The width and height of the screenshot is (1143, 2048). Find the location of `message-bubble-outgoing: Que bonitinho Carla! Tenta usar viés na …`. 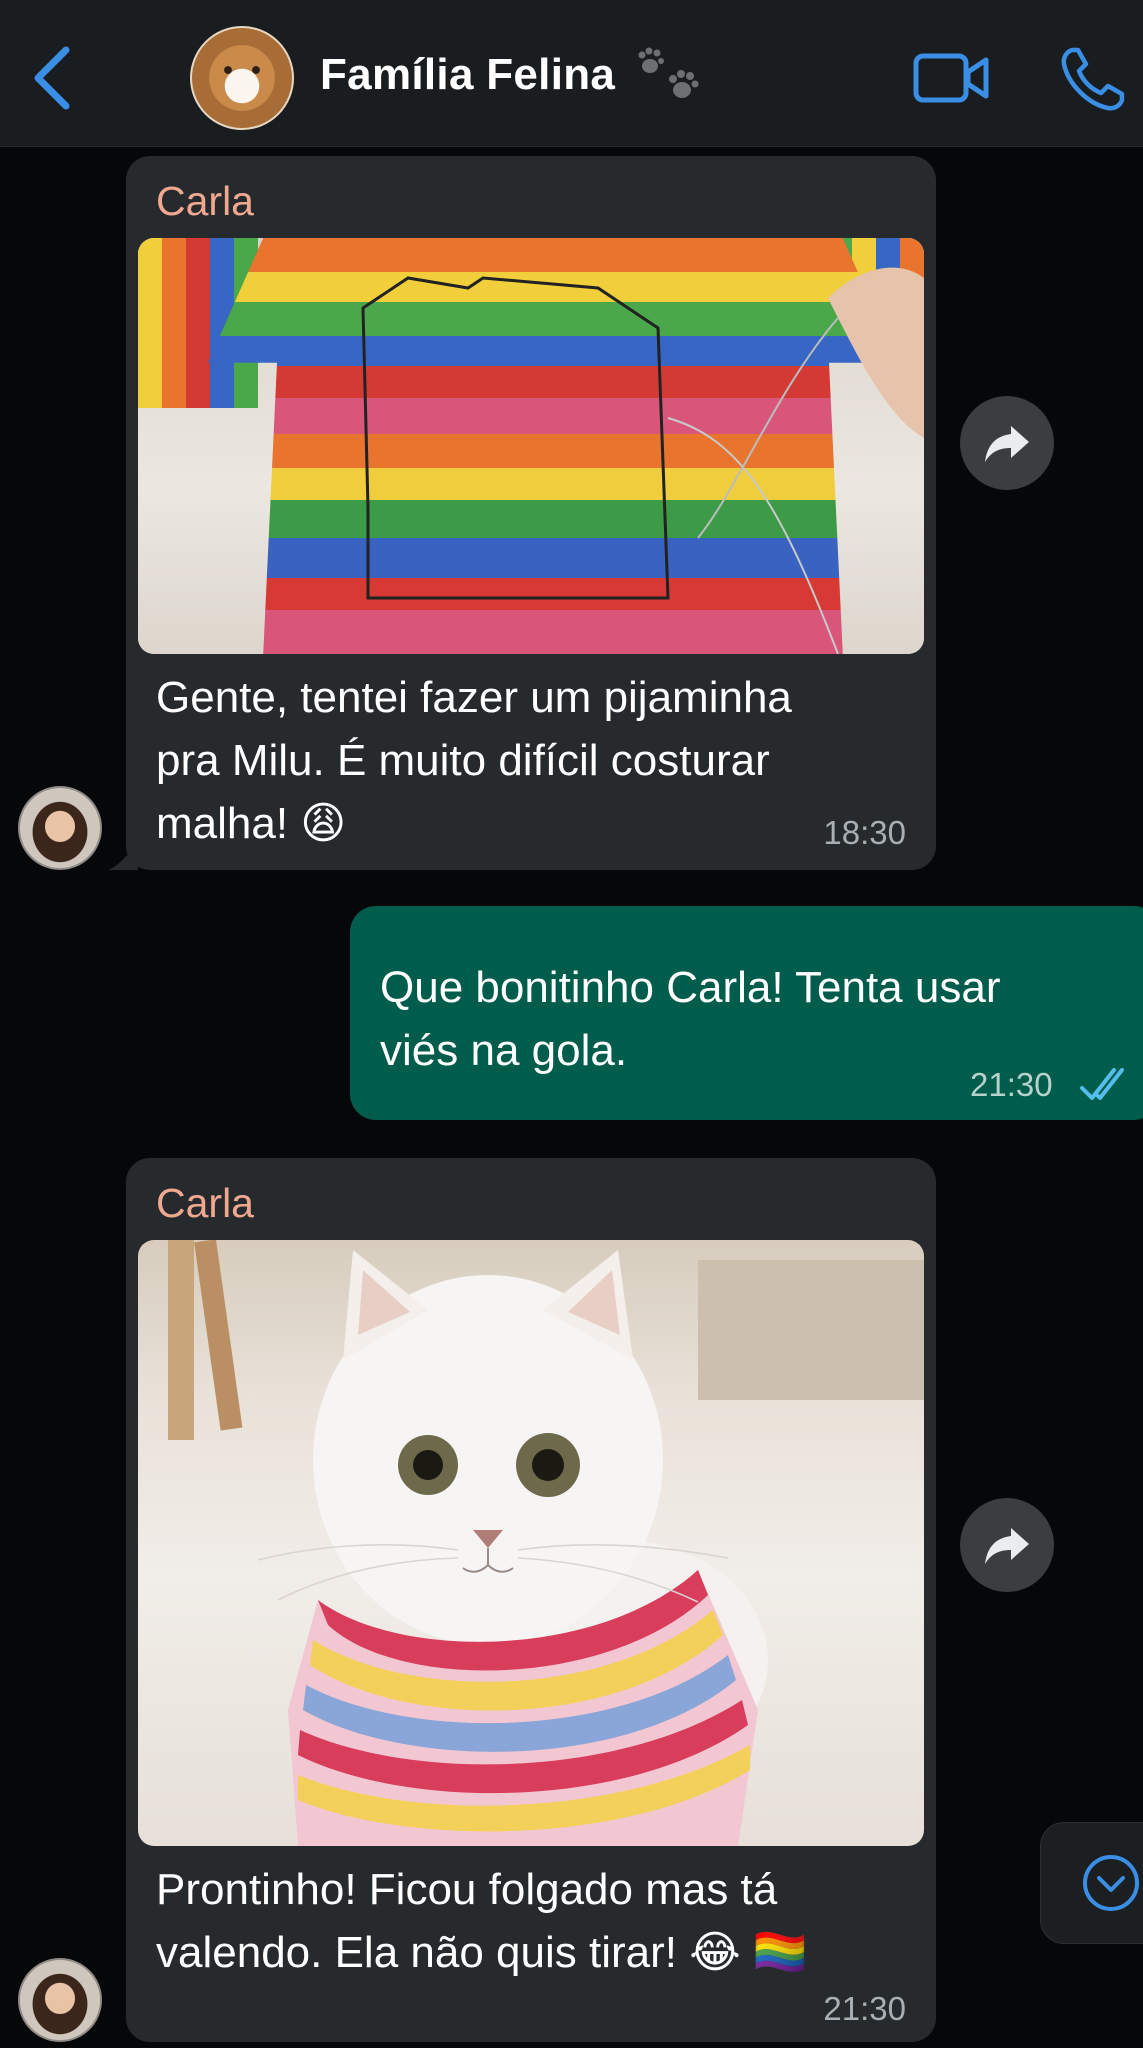

message-bubble-outgoing: Que bonitinho Carla! Tenta usar viés na … is located at coordinates (746, 1013).